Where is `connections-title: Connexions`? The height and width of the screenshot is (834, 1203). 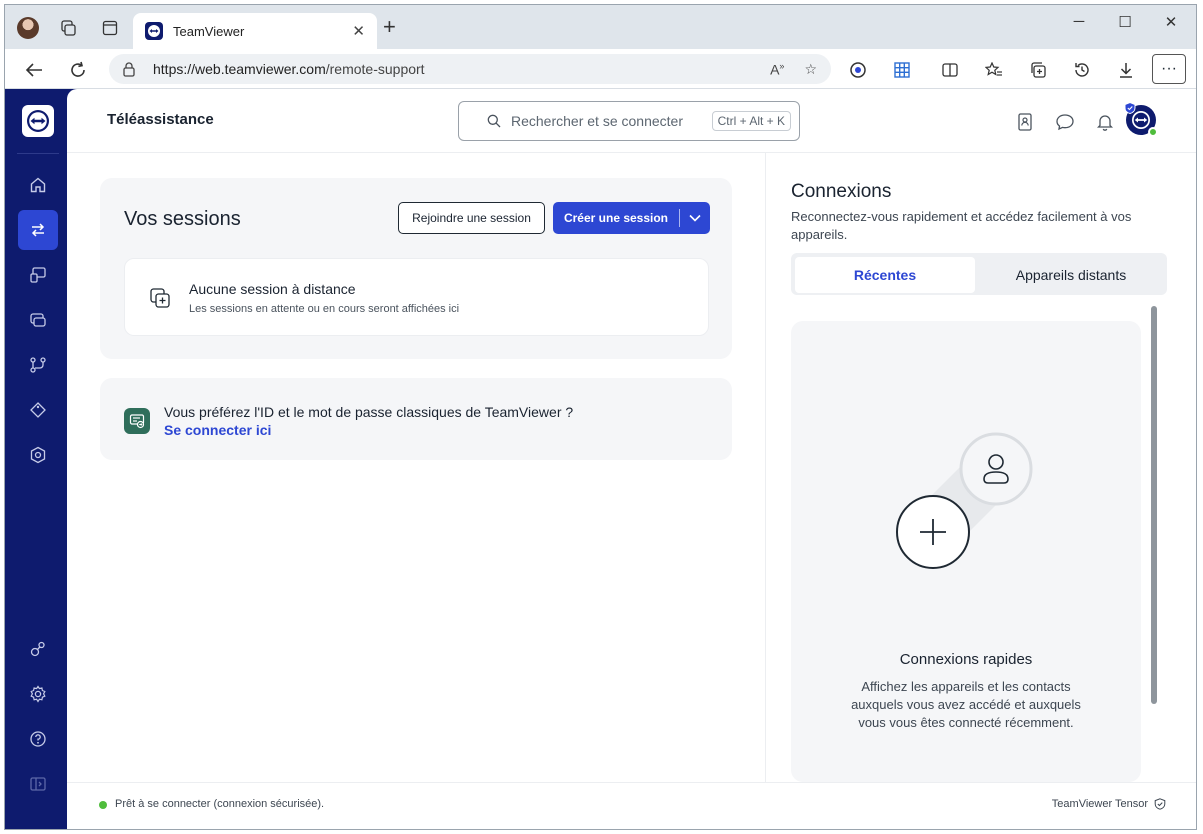 connections-title: Connexions is located at coordinates (841, 191).